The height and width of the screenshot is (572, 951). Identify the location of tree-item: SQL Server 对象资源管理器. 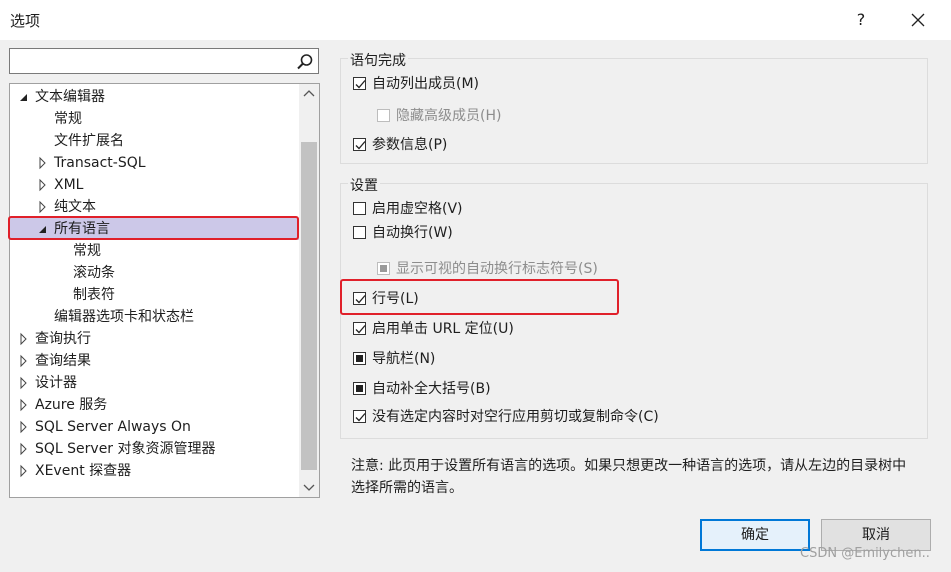
(118, 449).